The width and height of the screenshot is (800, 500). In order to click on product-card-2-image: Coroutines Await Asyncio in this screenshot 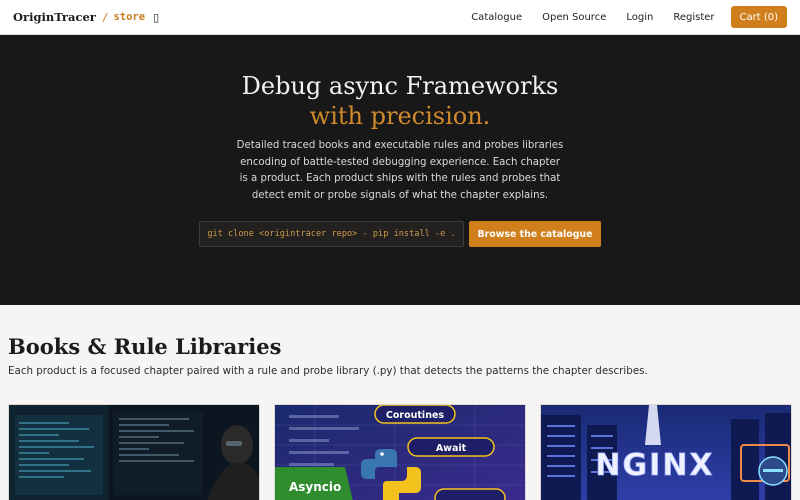, I will do `click(400, 452)`.